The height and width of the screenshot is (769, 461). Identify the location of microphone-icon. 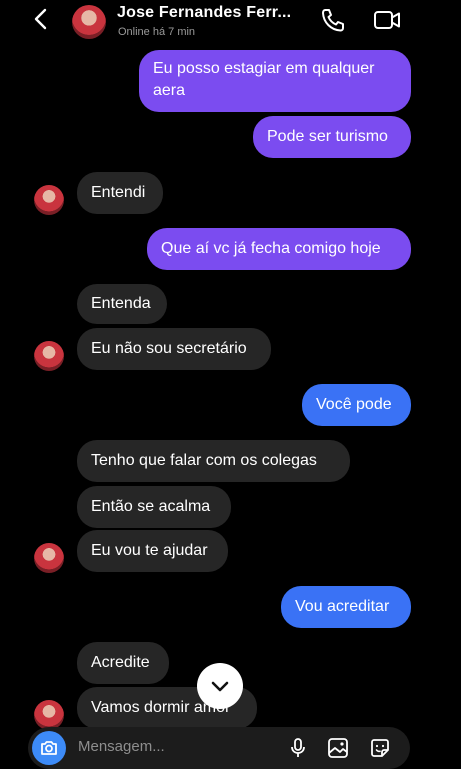
(298, 748).